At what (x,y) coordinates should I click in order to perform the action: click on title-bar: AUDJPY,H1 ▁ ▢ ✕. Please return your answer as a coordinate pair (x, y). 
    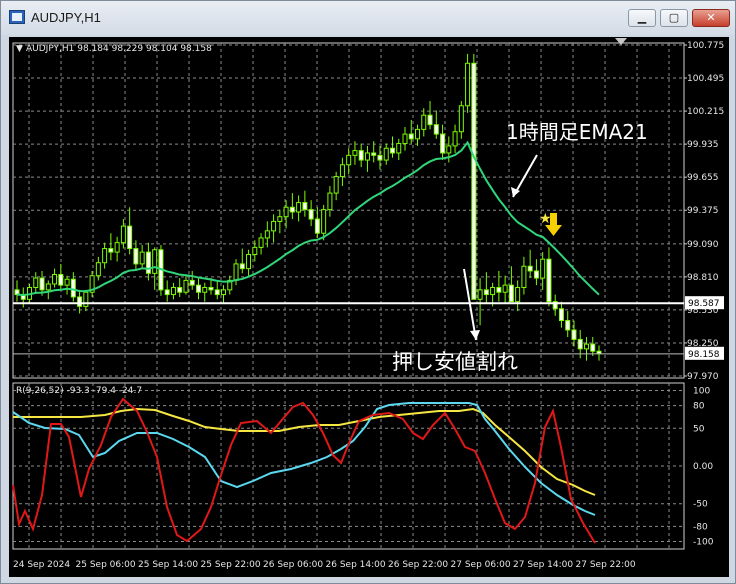
    Looking at the image, I should click on (368, 18).